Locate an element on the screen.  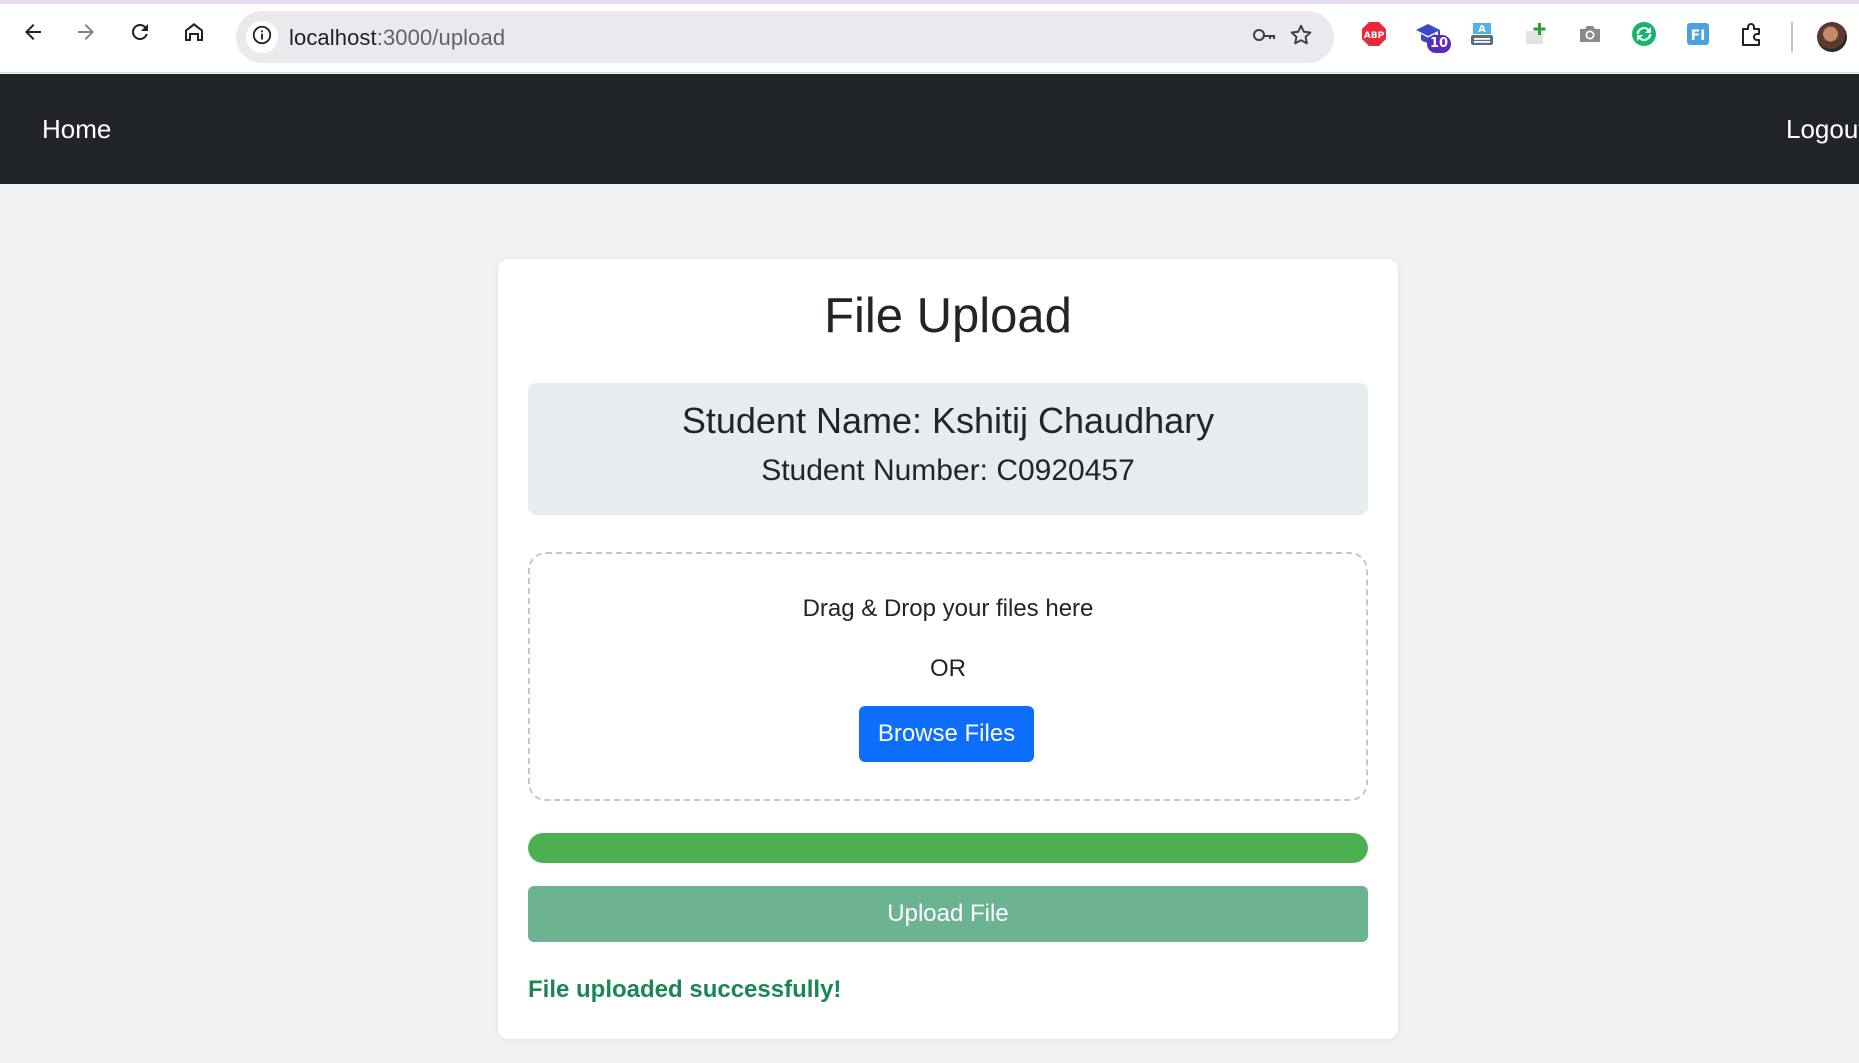
adblock-plus-icon: ABP is located at coordinates (1374, 36).